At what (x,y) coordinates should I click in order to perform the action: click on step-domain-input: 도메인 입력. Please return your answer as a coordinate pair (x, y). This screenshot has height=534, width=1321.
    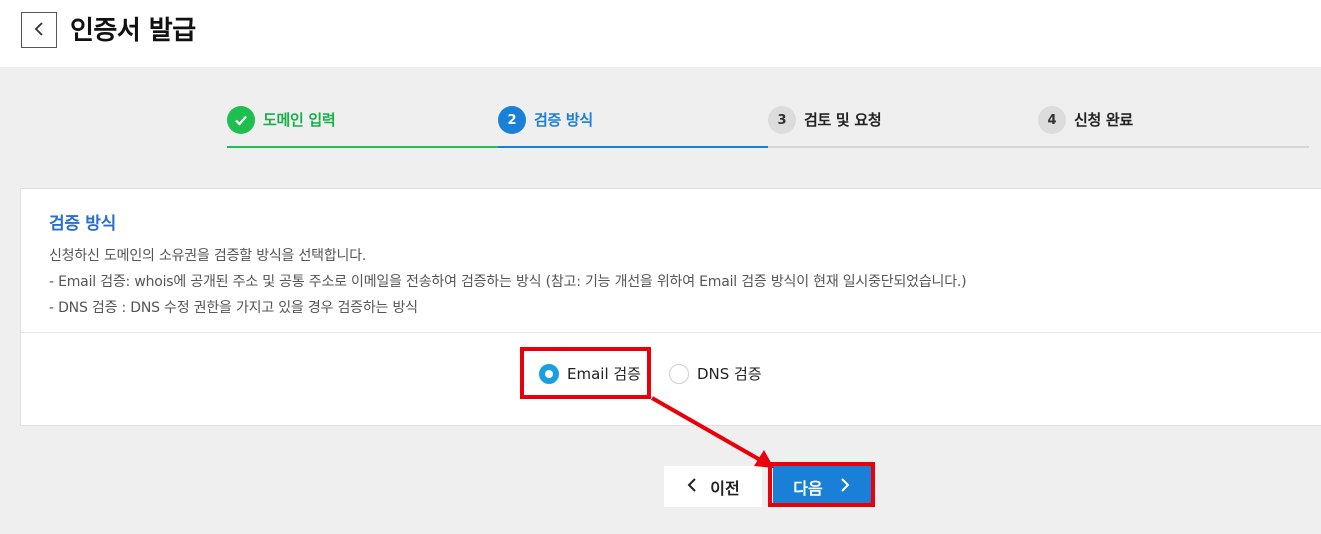
    Looking at the image, I should click on (281, 127).